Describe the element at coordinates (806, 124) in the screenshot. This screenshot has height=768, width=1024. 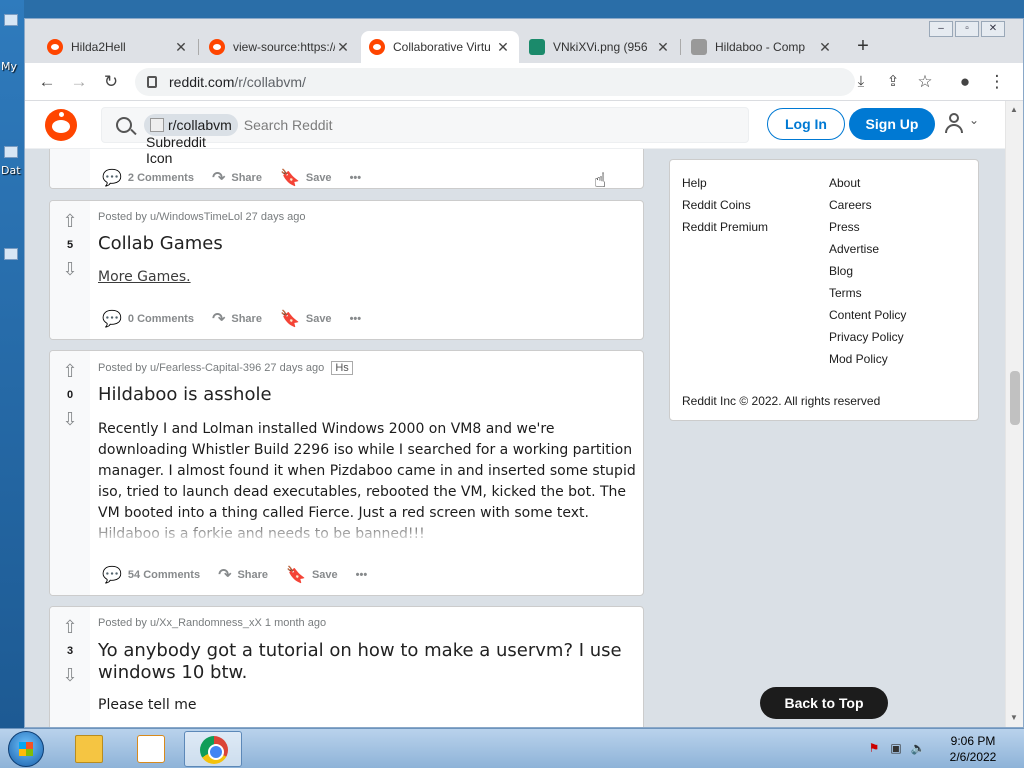
I see `log-in-button: Log In` at that location.